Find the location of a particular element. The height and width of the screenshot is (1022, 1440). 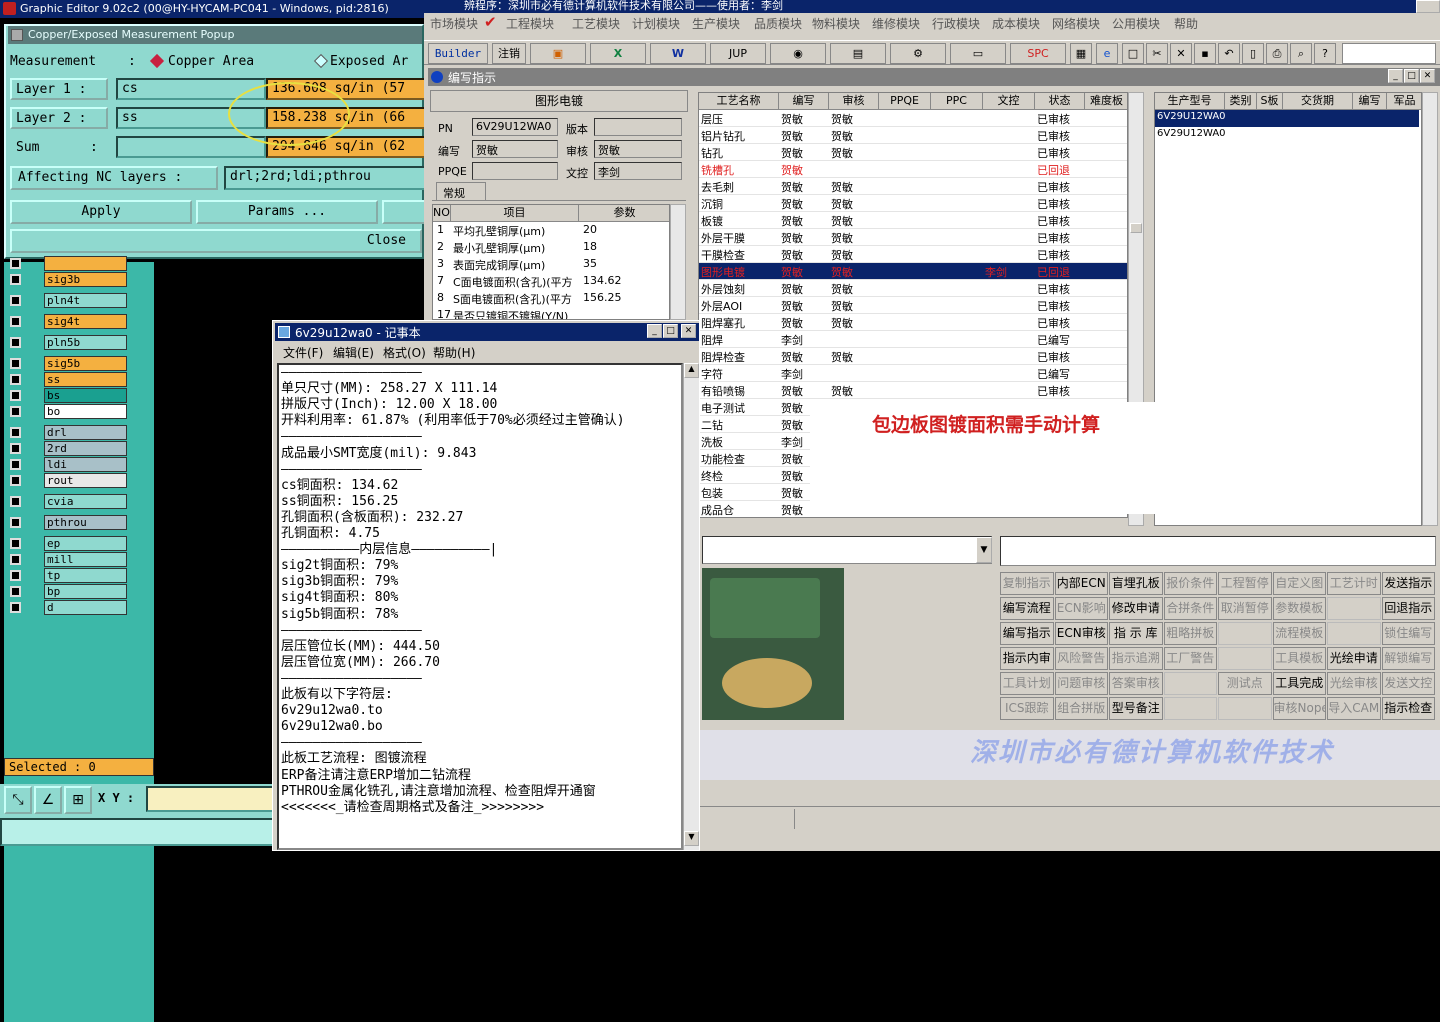

save-icon: ▪ is located at coordinates (1205, 53).